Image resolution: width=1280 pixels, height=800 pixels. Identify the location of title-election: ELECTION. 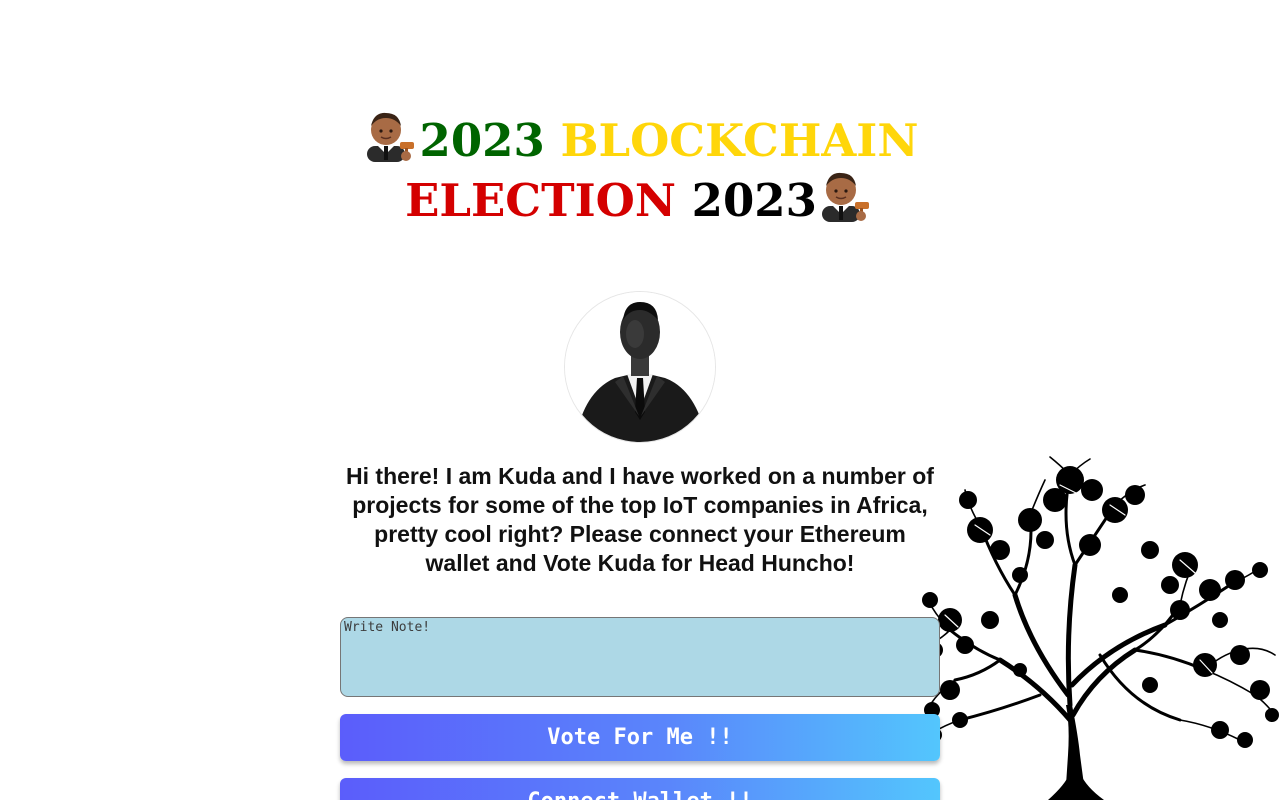
(540, 200).